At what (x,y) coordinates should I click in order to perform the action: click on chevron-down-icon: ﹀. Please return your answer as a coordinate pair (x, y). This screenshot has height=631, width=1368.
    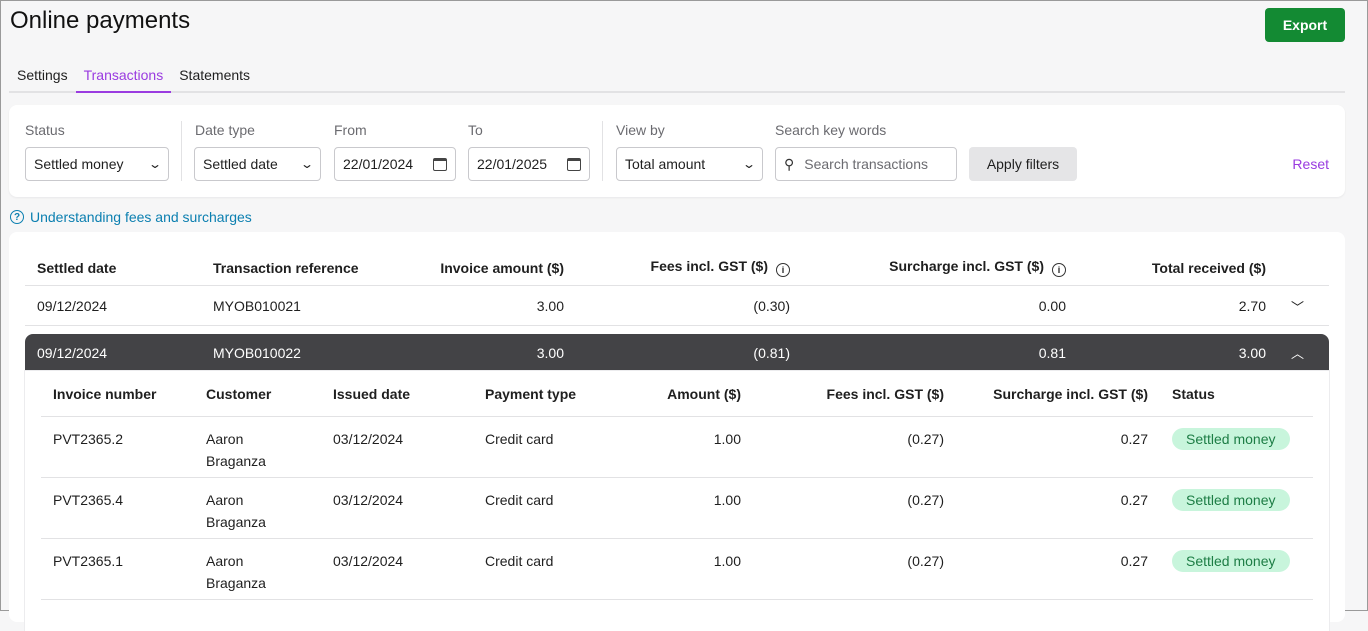
    Looking at the image, I should click on (1297, 306).